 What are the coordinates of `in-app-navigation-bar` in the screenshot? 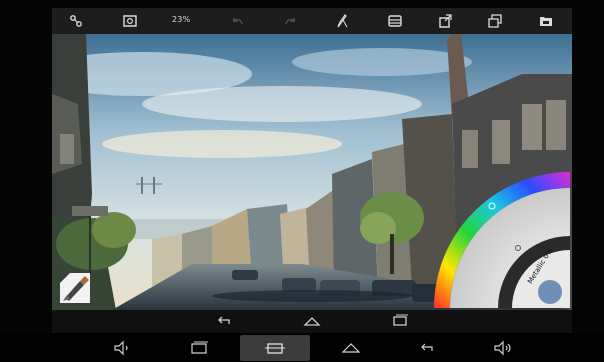 It's located at (312, 321).